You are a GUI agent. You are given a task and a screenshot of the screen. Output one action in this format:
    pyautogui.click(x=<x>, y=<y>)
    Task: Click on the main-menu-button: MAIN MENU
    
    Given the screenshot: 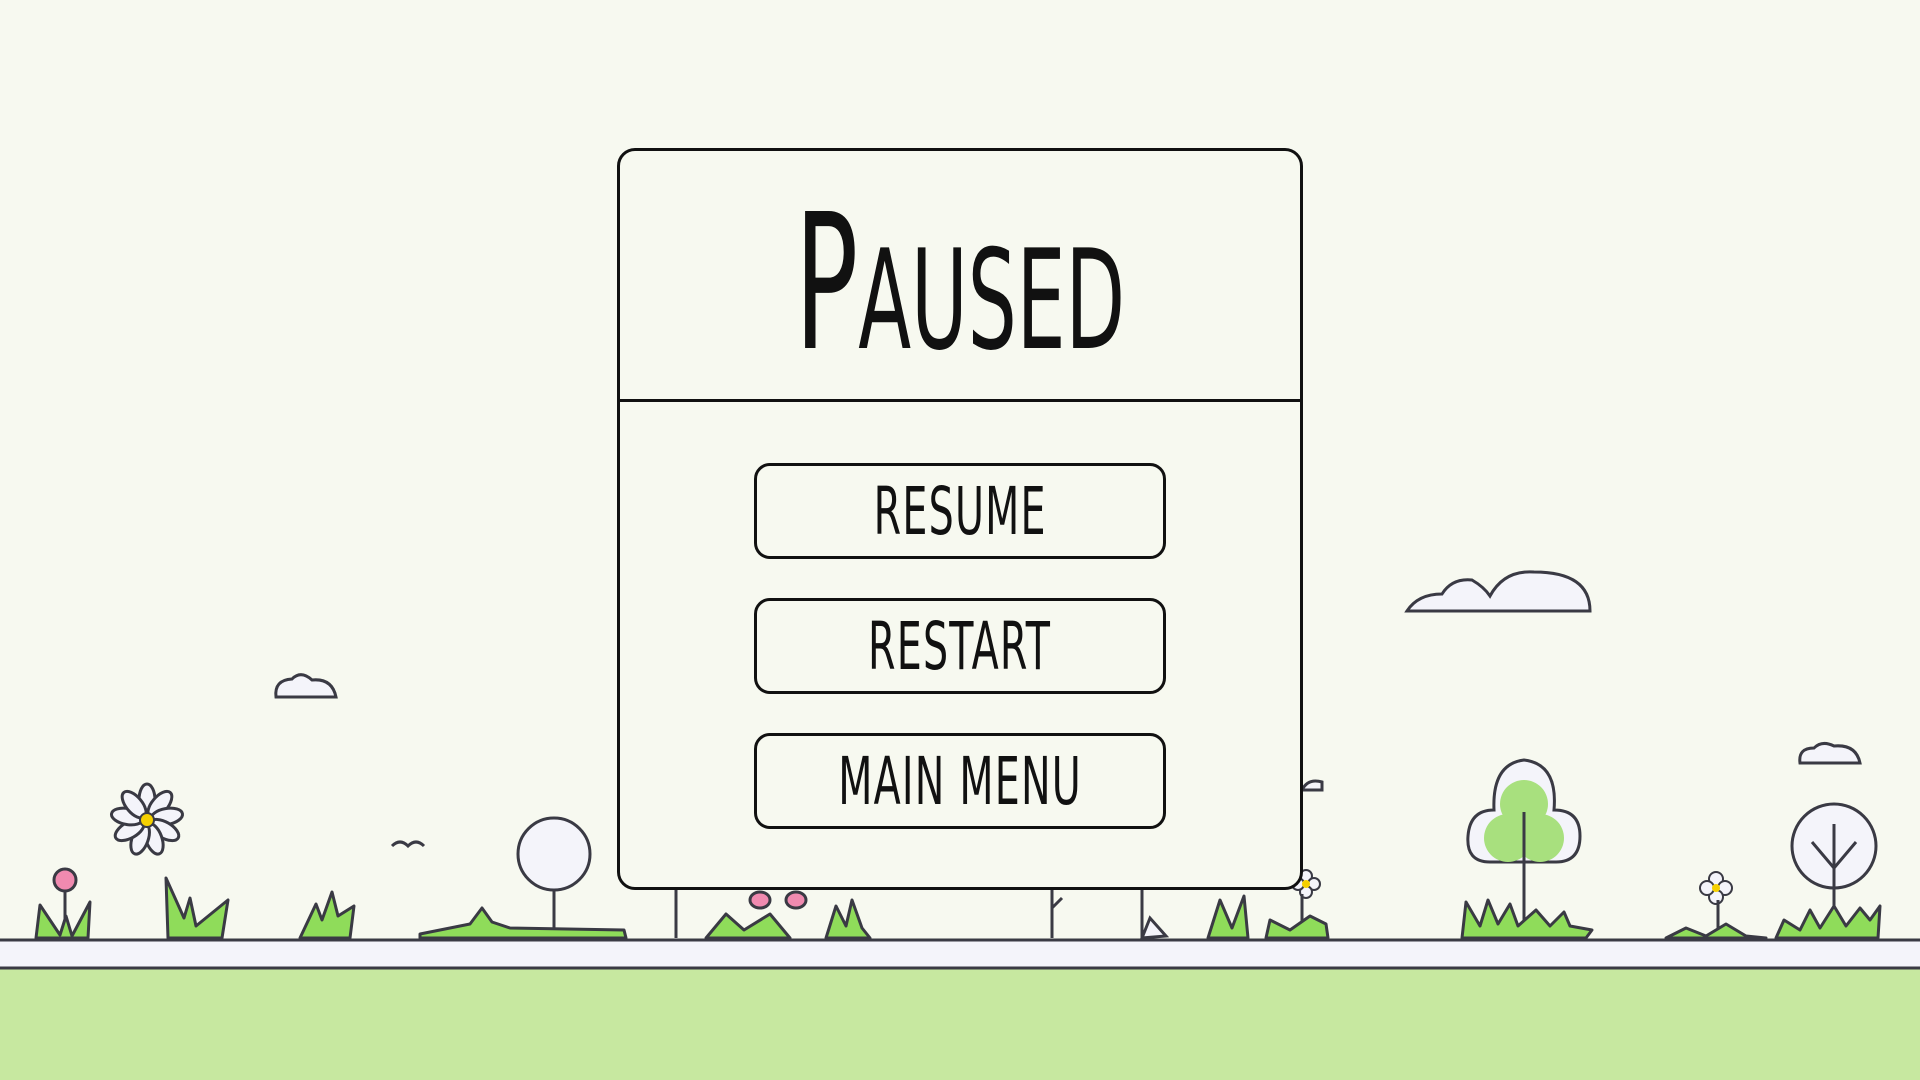 What is the action you would take?
    pyautogui.click(x=960, y=781)
    